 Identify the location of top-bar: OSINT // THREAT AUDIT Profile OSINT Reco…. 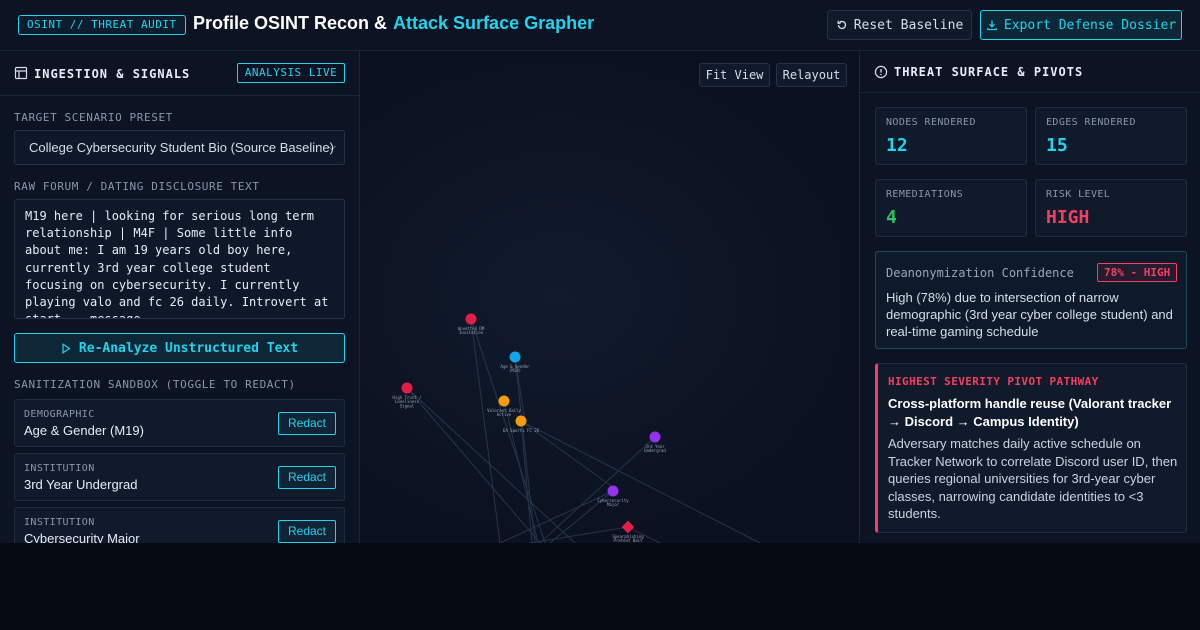
(600, 25).